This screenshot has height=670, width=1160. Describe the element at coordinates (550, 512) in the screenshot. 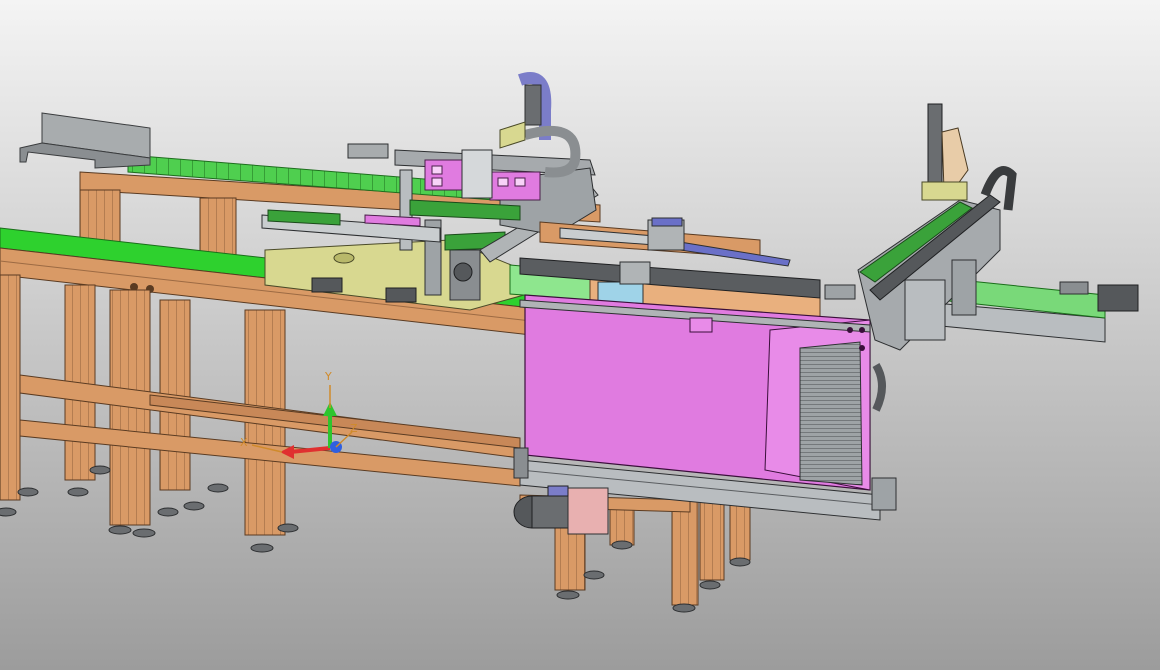

I see `drive-motor-body` at that location.